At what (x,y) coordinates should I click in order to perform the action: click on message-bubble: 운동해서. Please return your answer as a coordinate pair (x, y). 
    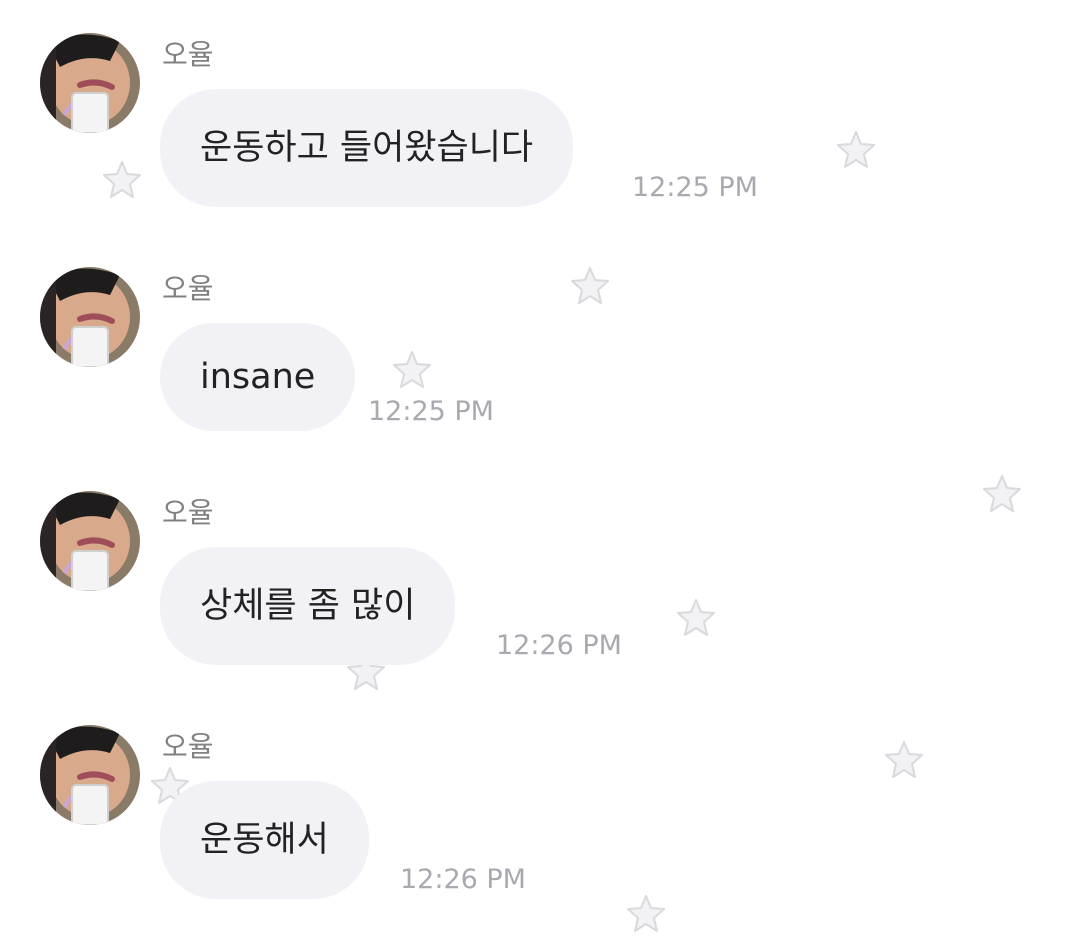
    Looking at the image, I should click on (264, 840).